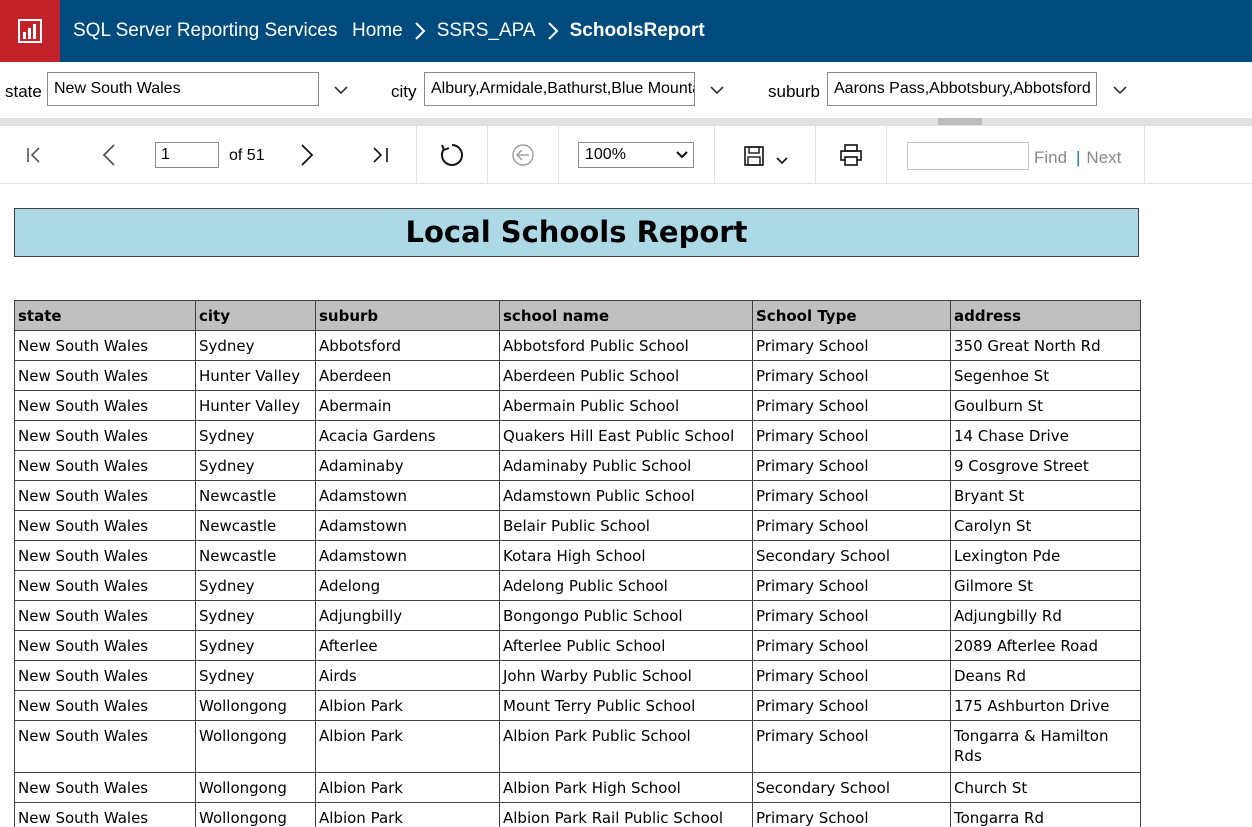  I want to click on cell-suburb: Adaminaby, so click(407, 465).